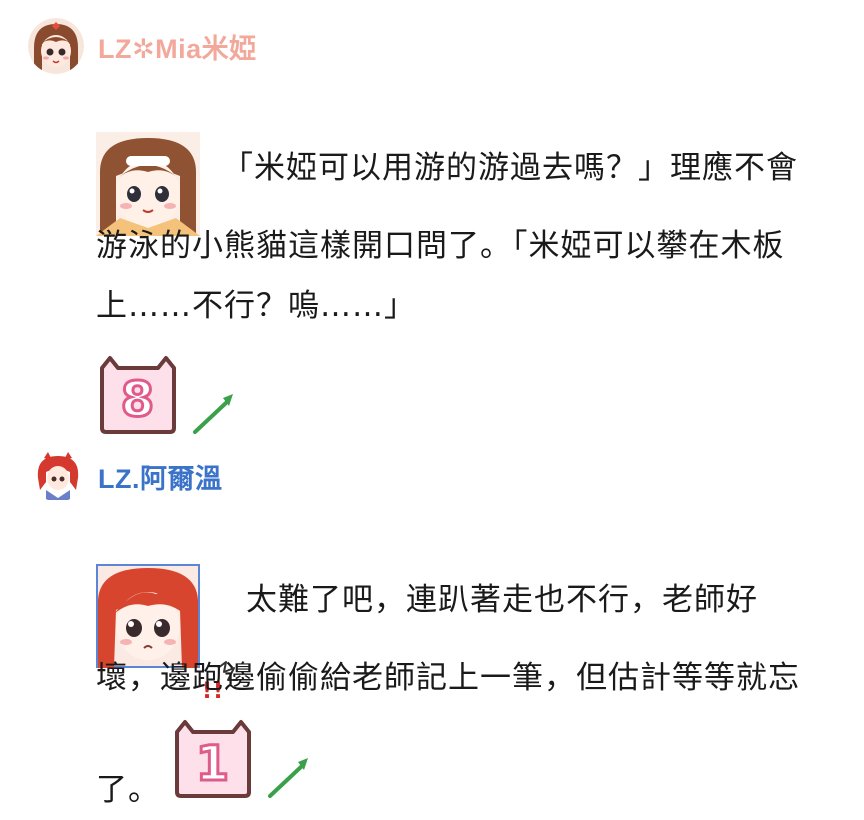 The width and height of the screenshot is (864, 820). I want to click on message-text-line: 太難了吧，連趴著走也不行，老師好, so click(502, 600).